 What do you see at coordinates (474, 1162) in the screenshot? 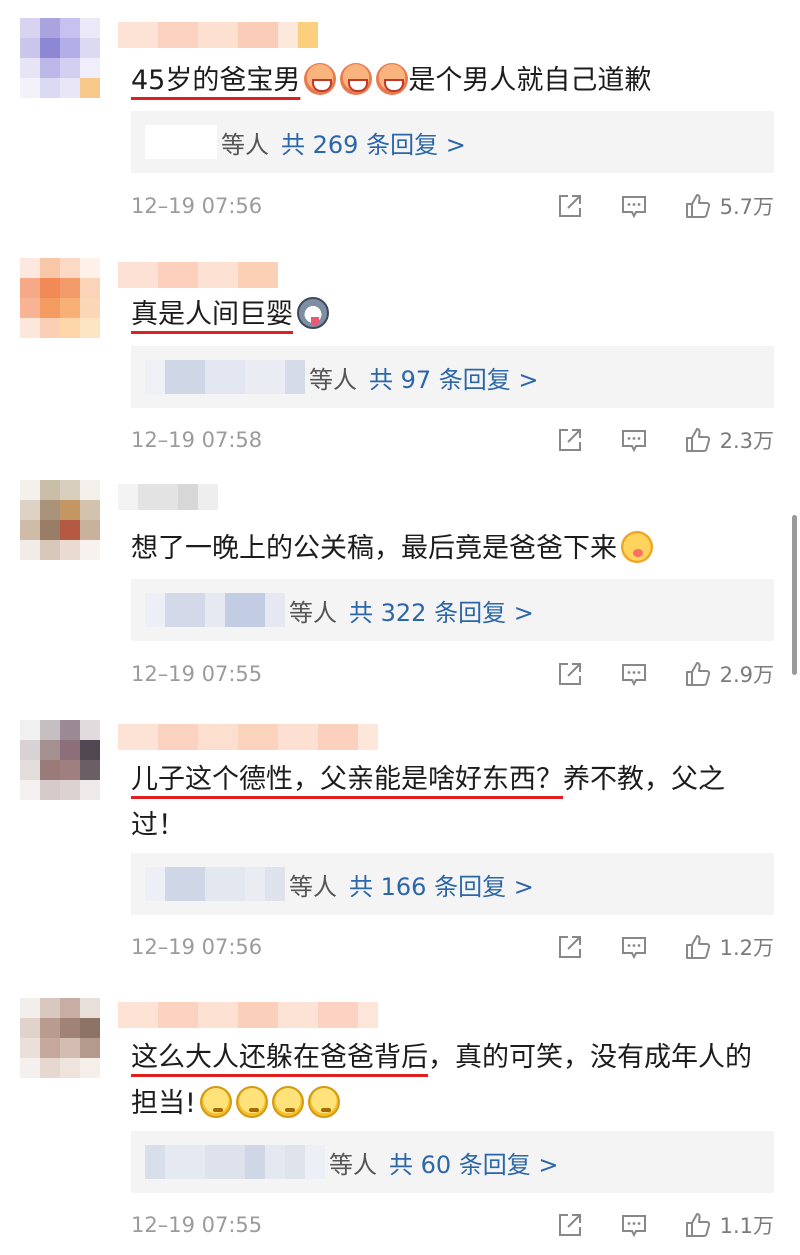
I see `view-replies-link: 共 60 条回复 >` at bounding box center [474, 1162].